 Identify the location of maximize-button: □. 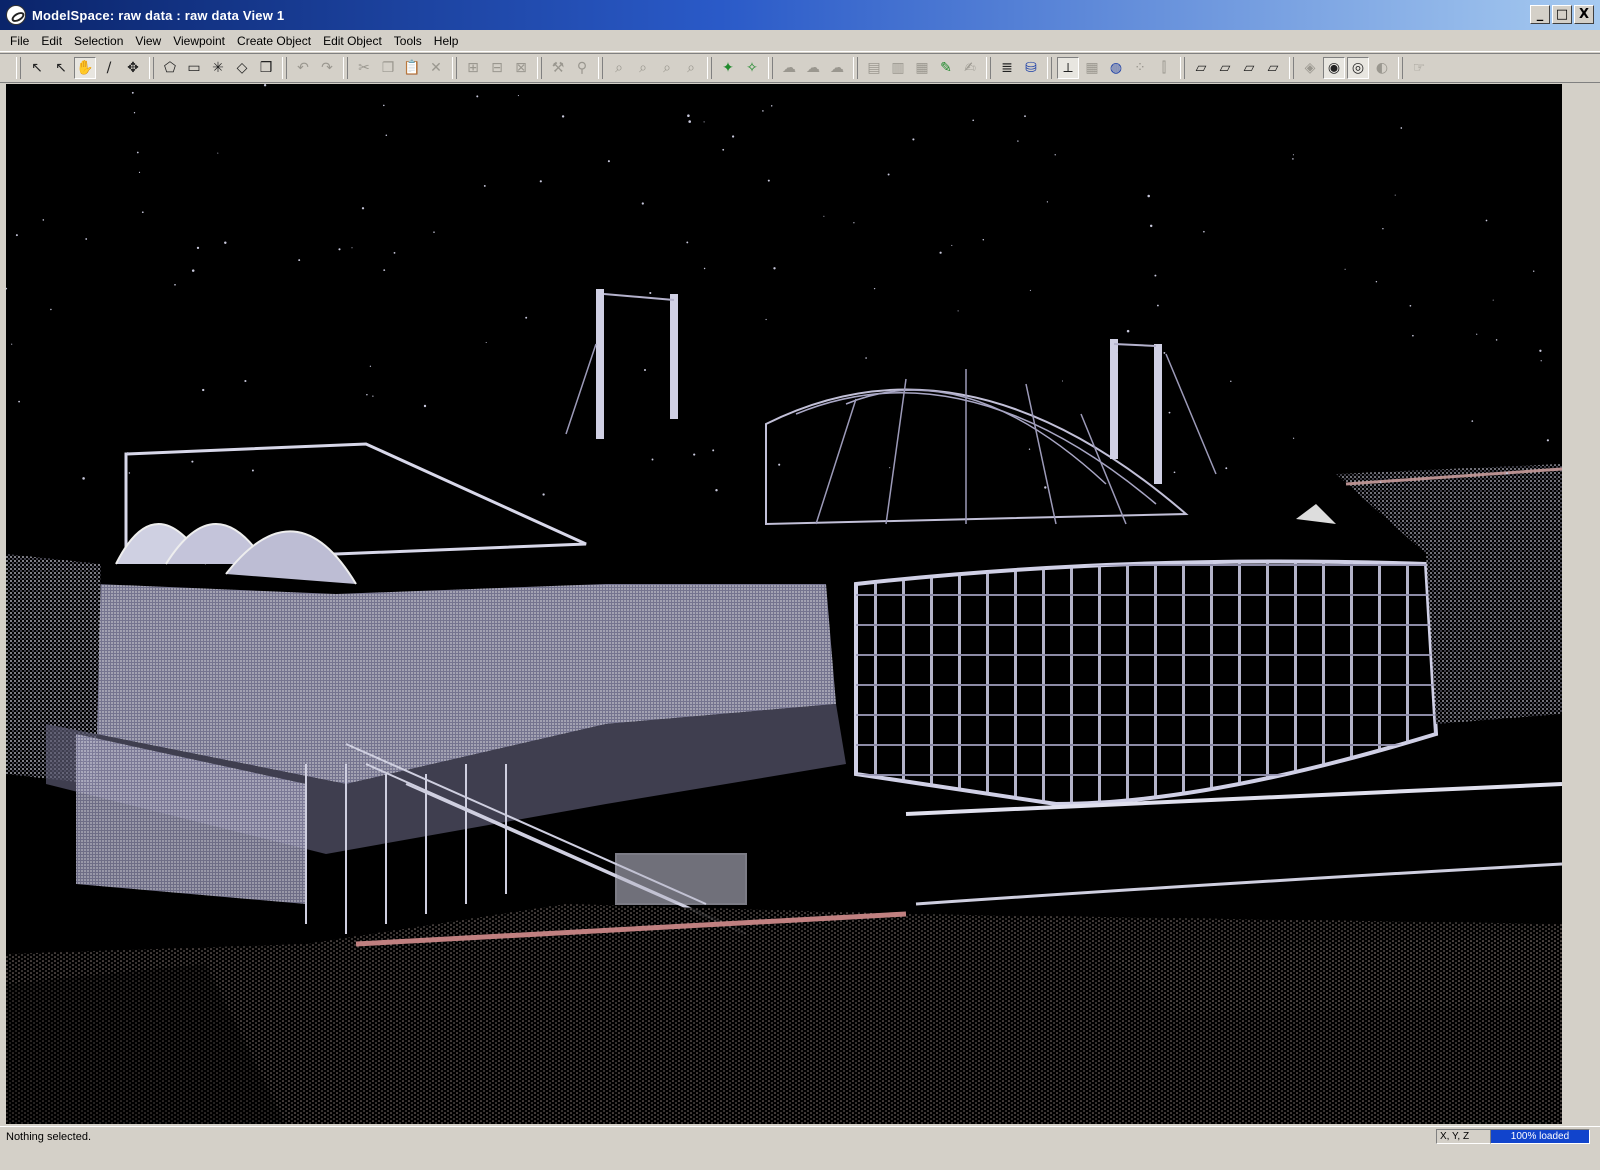
(1562, 14).